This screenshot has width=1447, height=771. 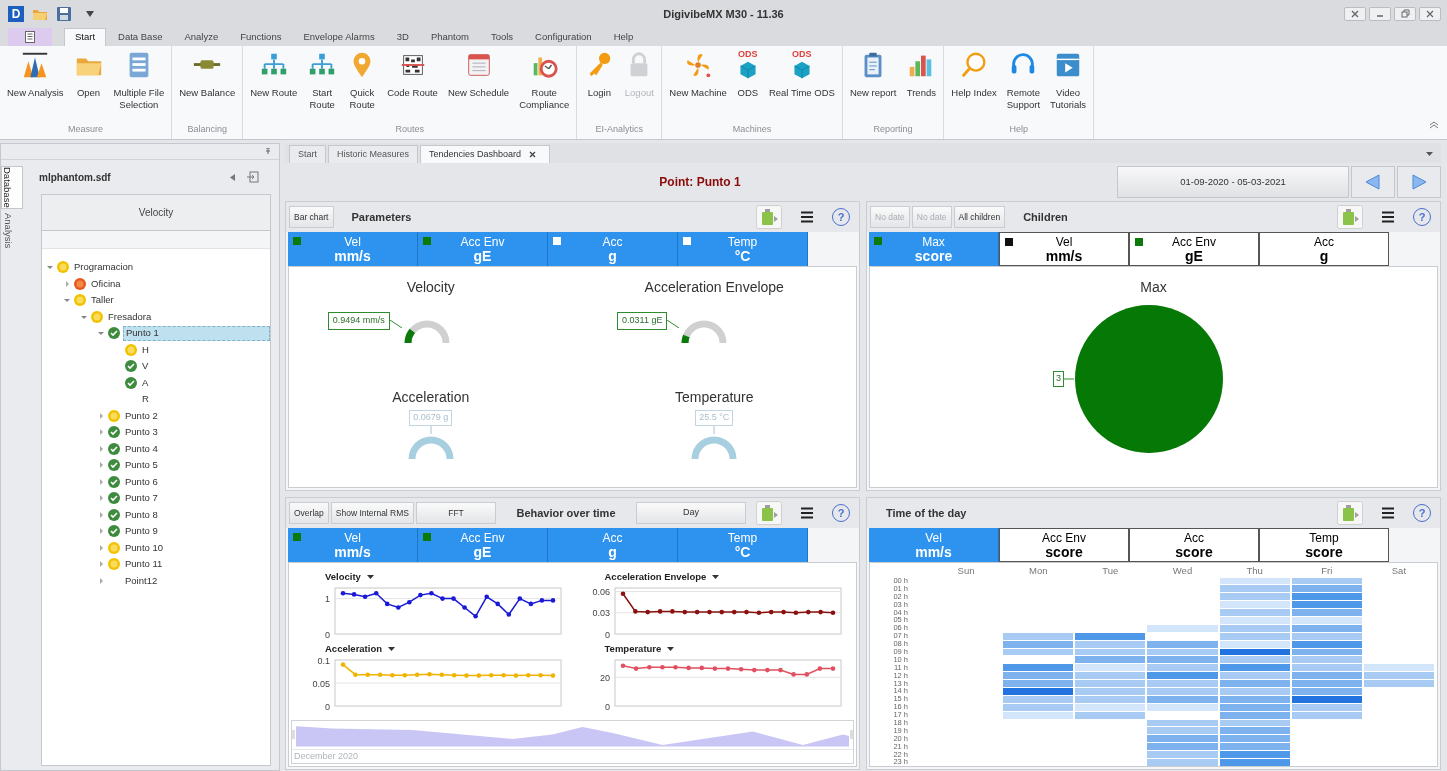 I want to click on tree-item: Punto 3, so click(x=141, y=432).